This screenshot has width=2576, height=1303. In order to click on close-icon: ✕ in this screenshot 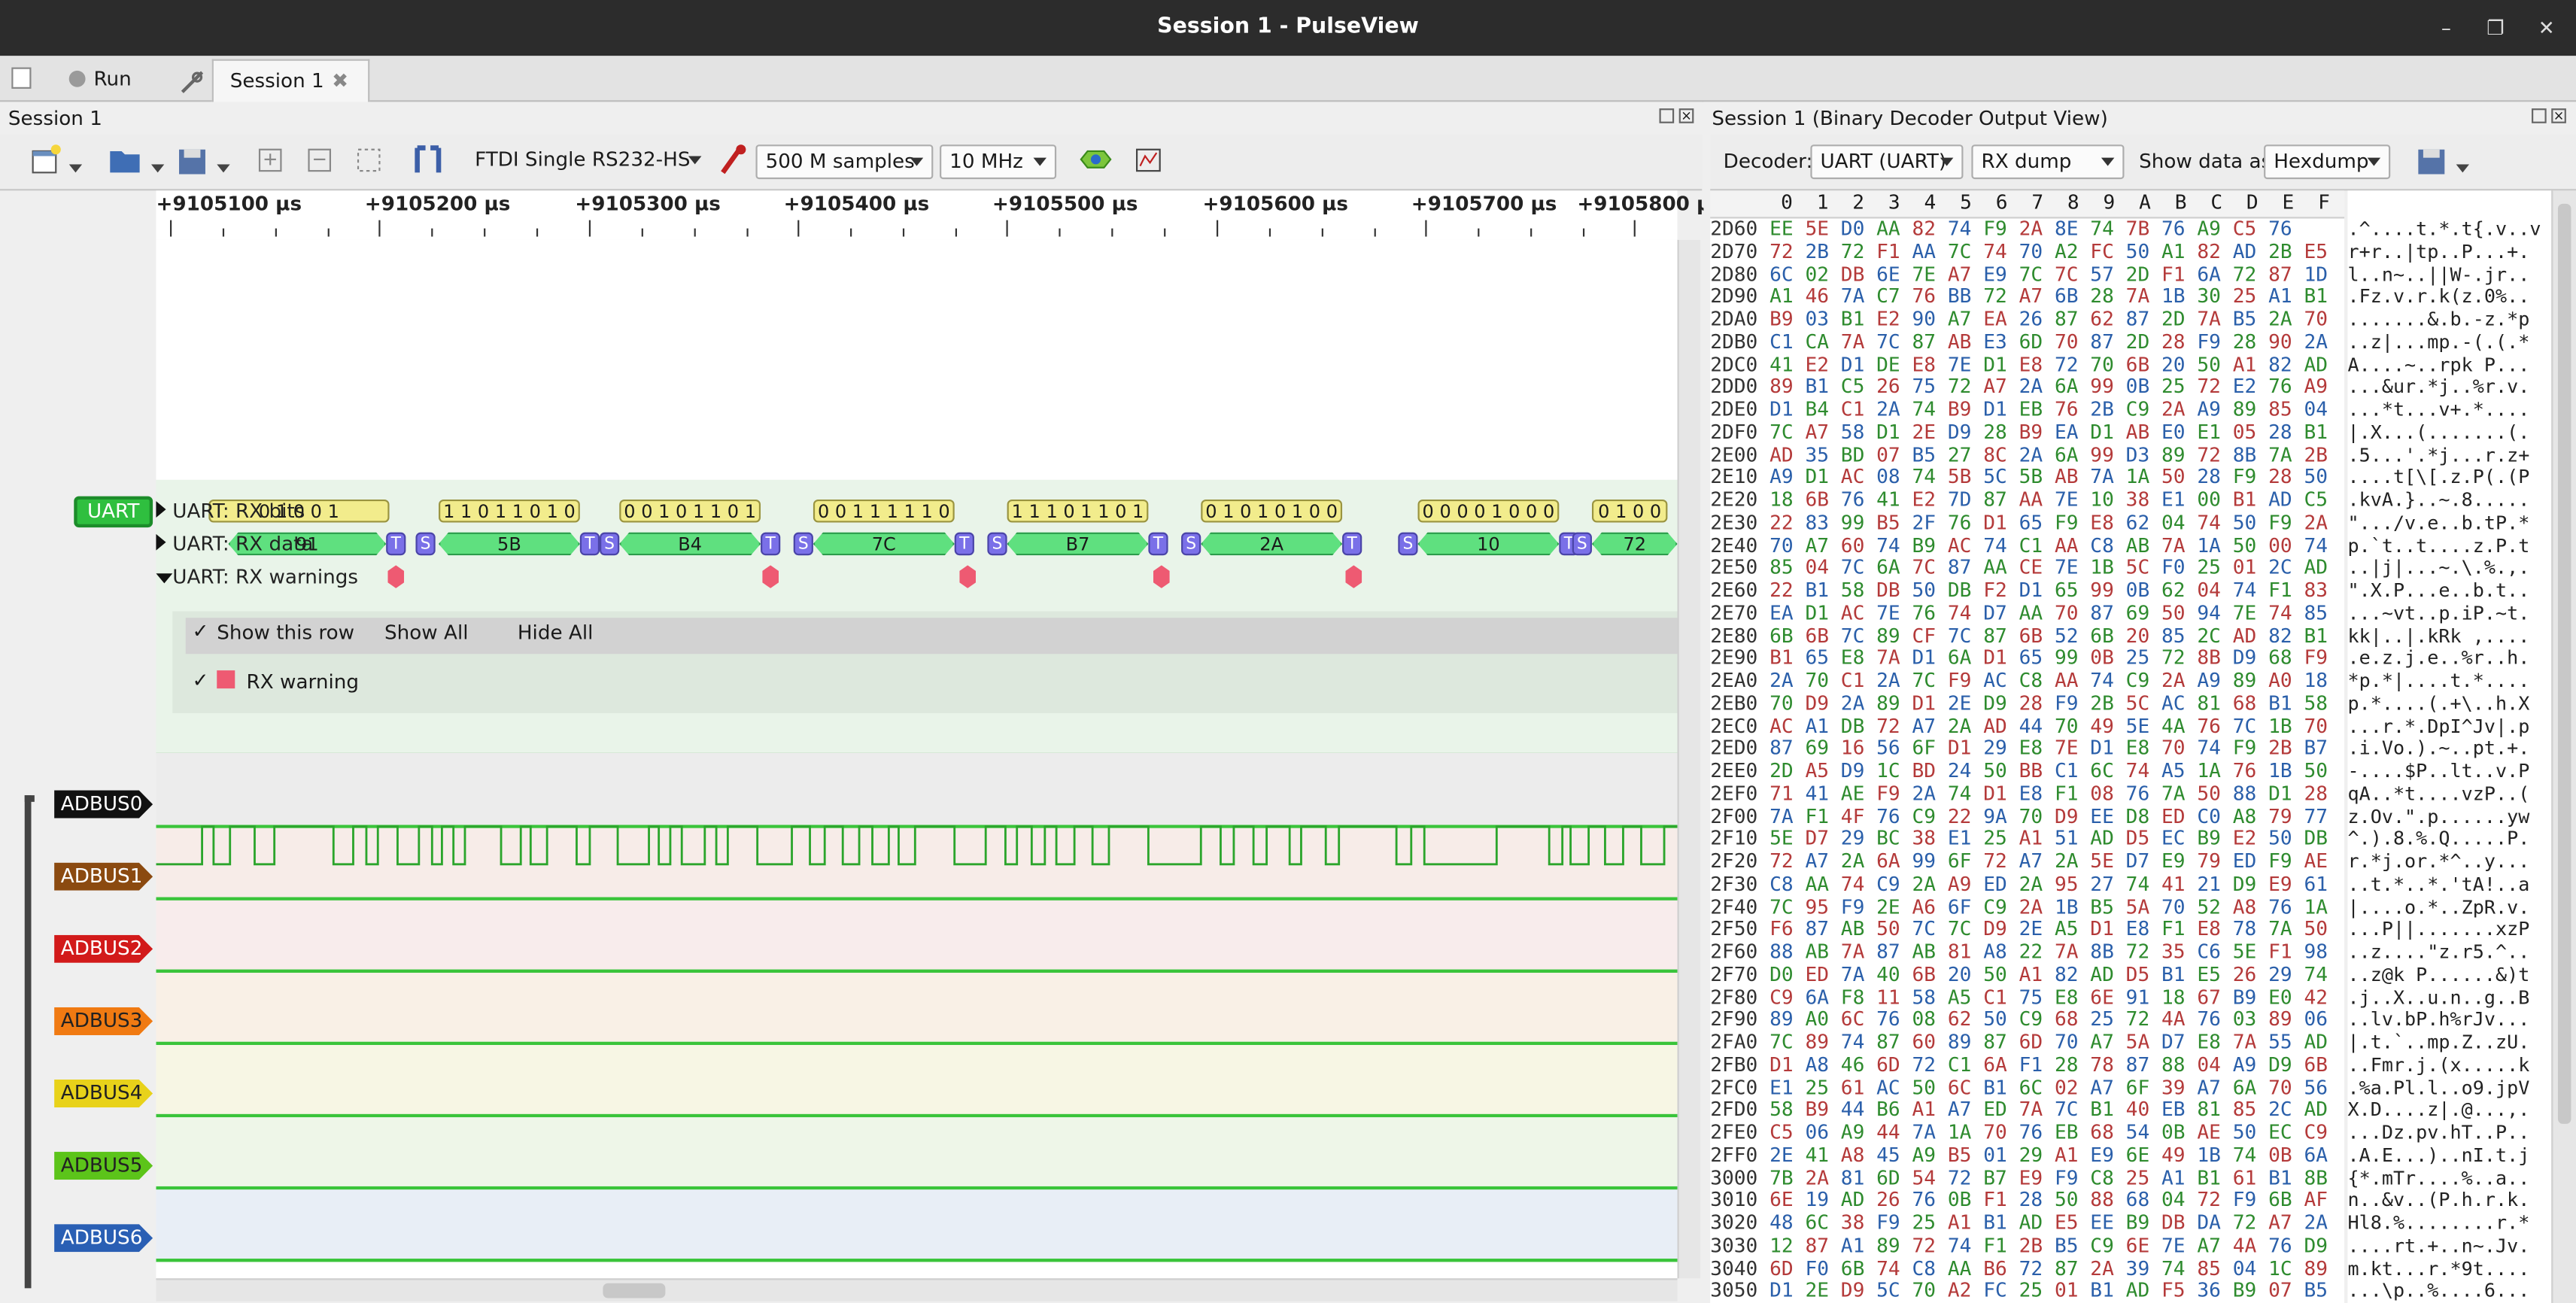, I will do `click(2546, 27)`.